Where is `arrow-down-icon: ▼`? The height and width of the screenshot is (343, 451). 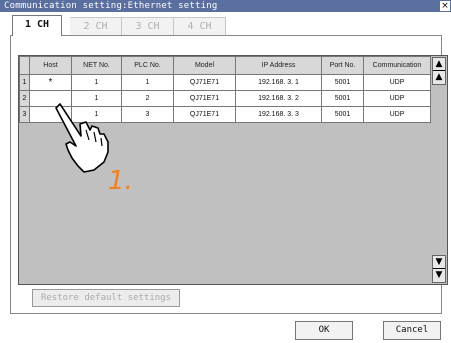
arrow-down-icon: ▼ is located at coordinates (439, 262).